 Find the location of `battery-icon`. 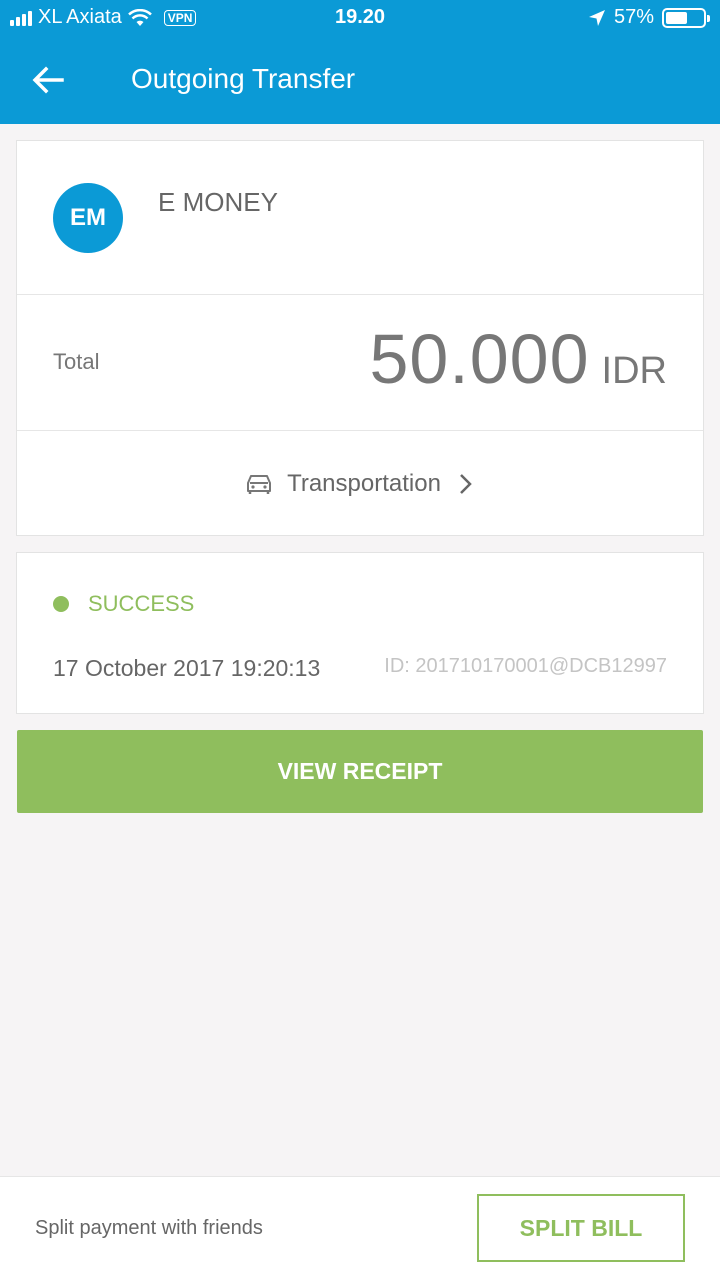

battery-icon is located at coordinates (686, 17).